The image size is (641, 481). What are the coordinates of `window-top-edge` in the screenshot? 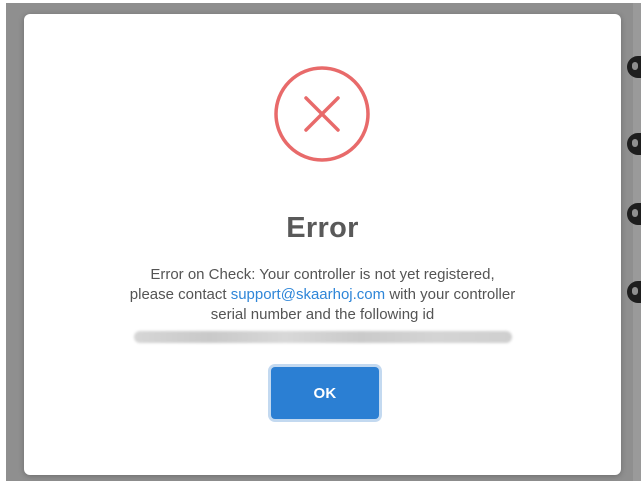 It's located at (320, 1).